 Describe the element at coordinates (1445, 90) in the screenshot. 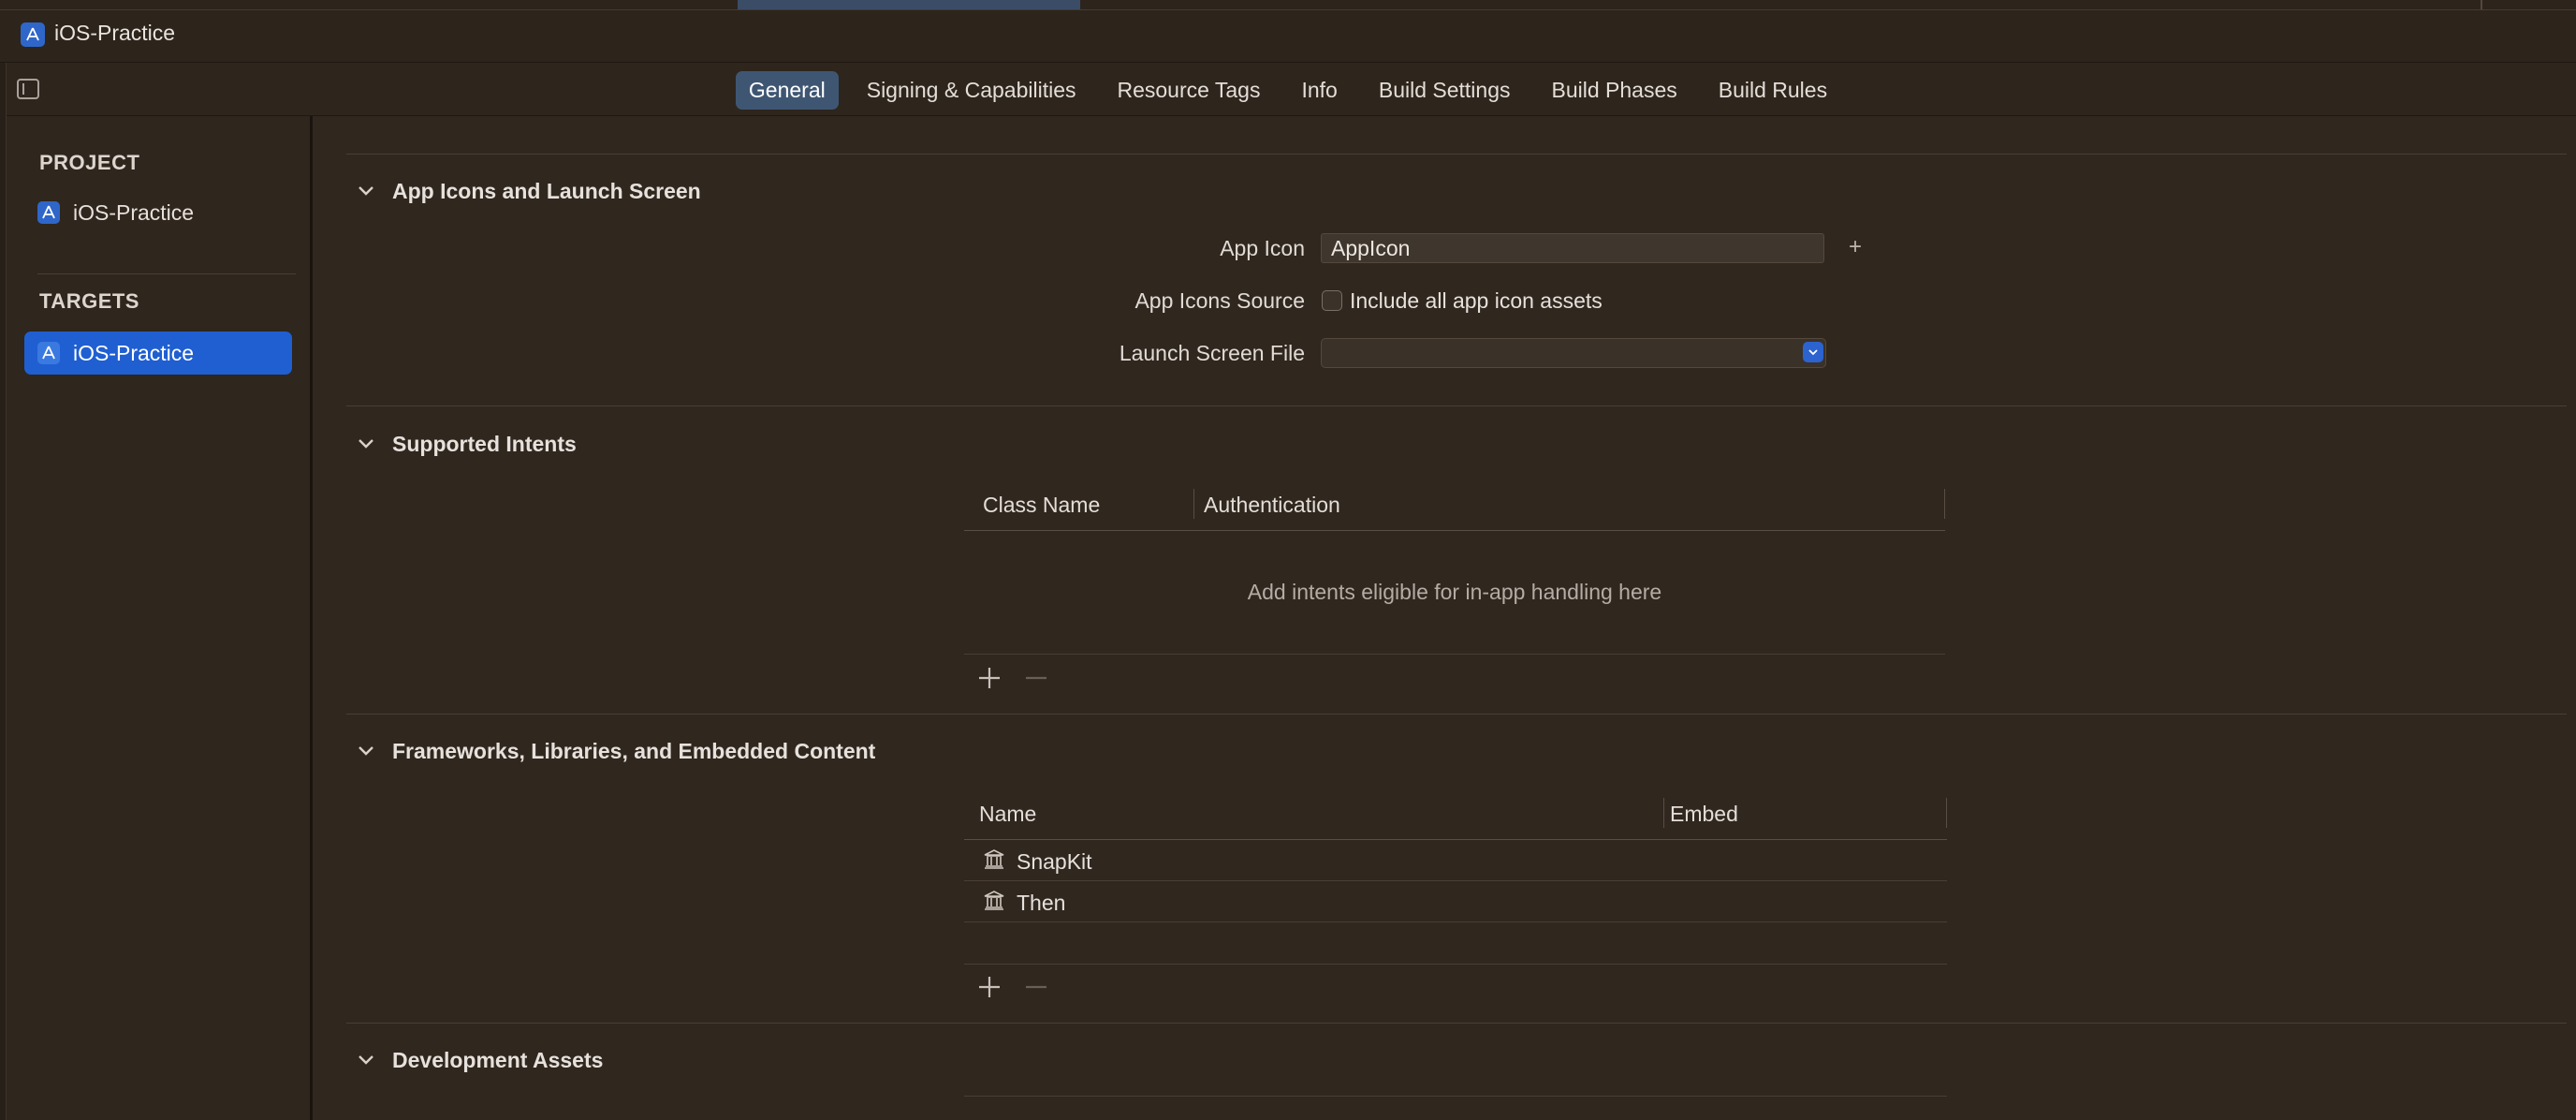

I see `tab-build-settings: Build Settings` at that location.